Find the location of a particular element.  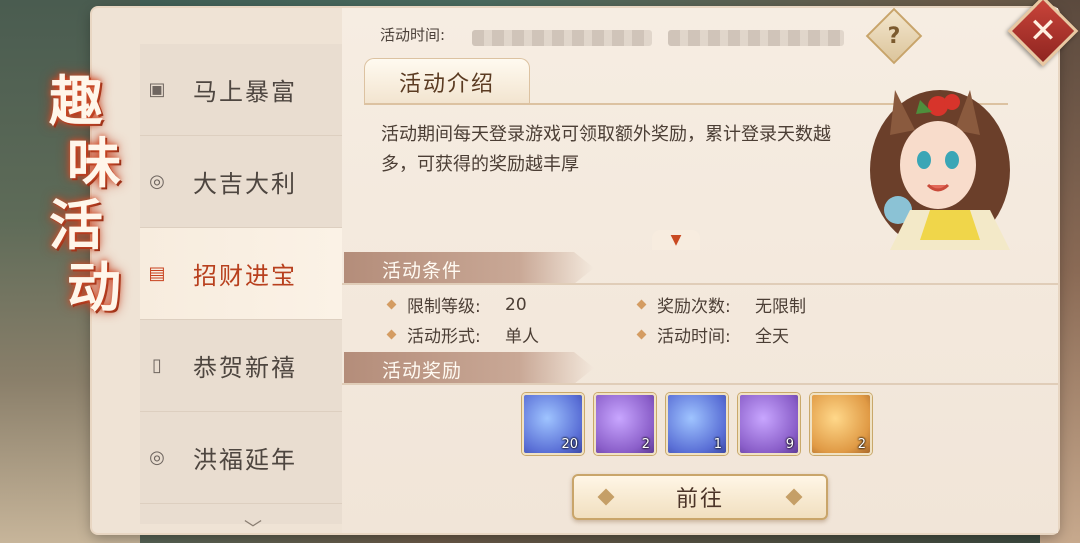

title-char: 趣 is located at coordinates (76, 101).